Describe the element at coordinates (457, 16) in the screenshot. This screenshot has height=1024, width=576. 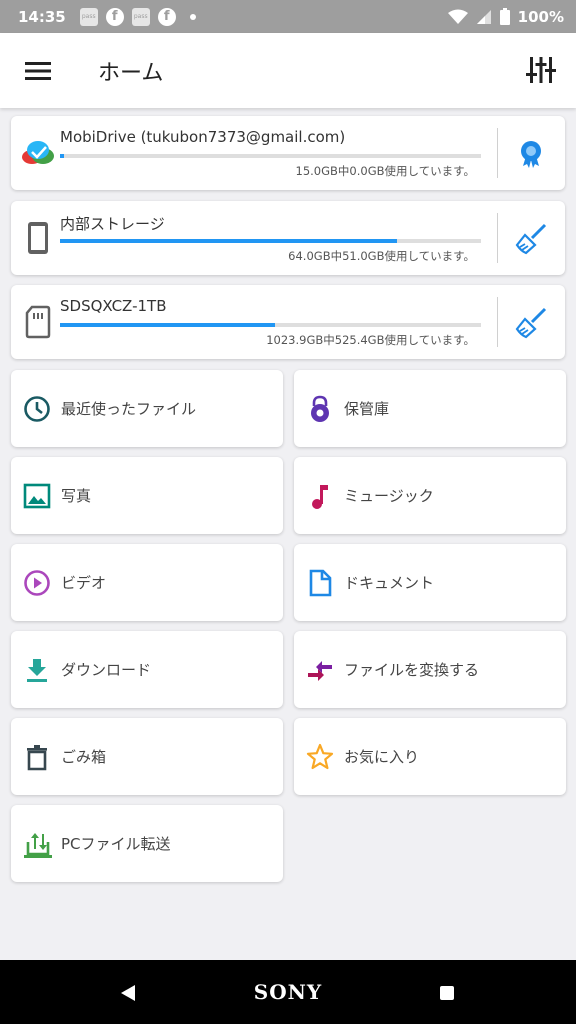
I see `wifi-icon` at that location.